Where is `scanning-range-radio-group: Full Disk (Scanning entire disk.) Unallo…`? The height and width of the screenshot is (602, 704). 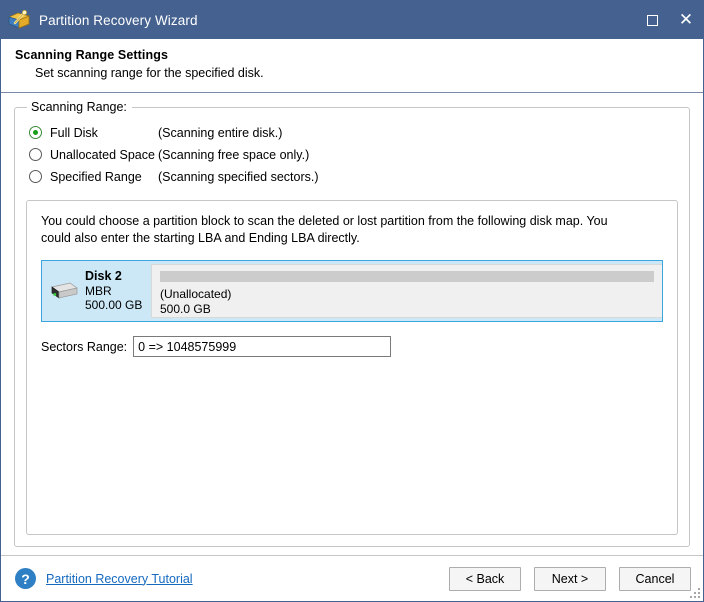 scanning-range-radio-group: Full Disk (Scanning entire disk.) Unallo… is located at coordinates (352, 147).